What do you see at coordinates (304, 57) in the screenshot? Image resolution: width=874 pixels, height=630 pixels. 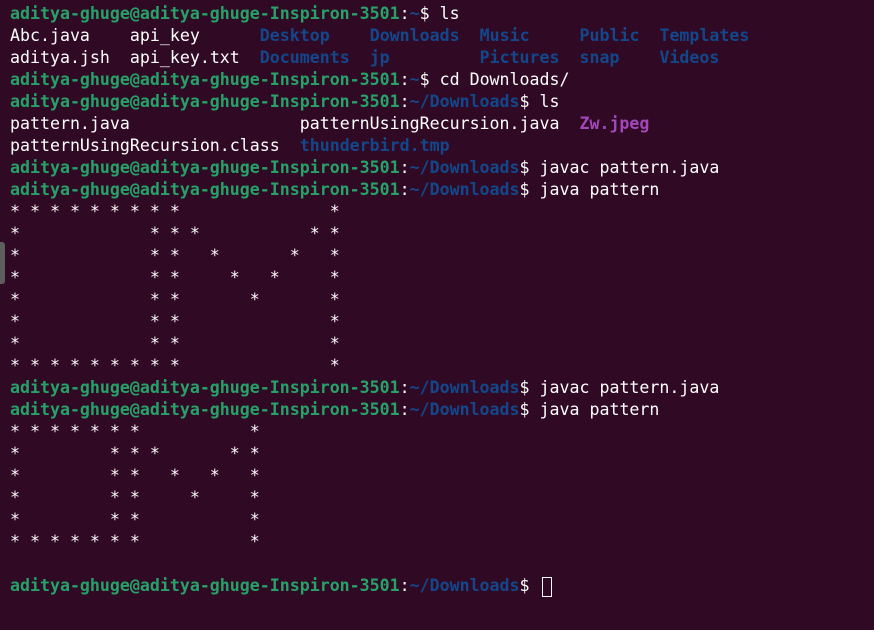 I see `listing-entry: Documents` at bounding box center [304, 57].